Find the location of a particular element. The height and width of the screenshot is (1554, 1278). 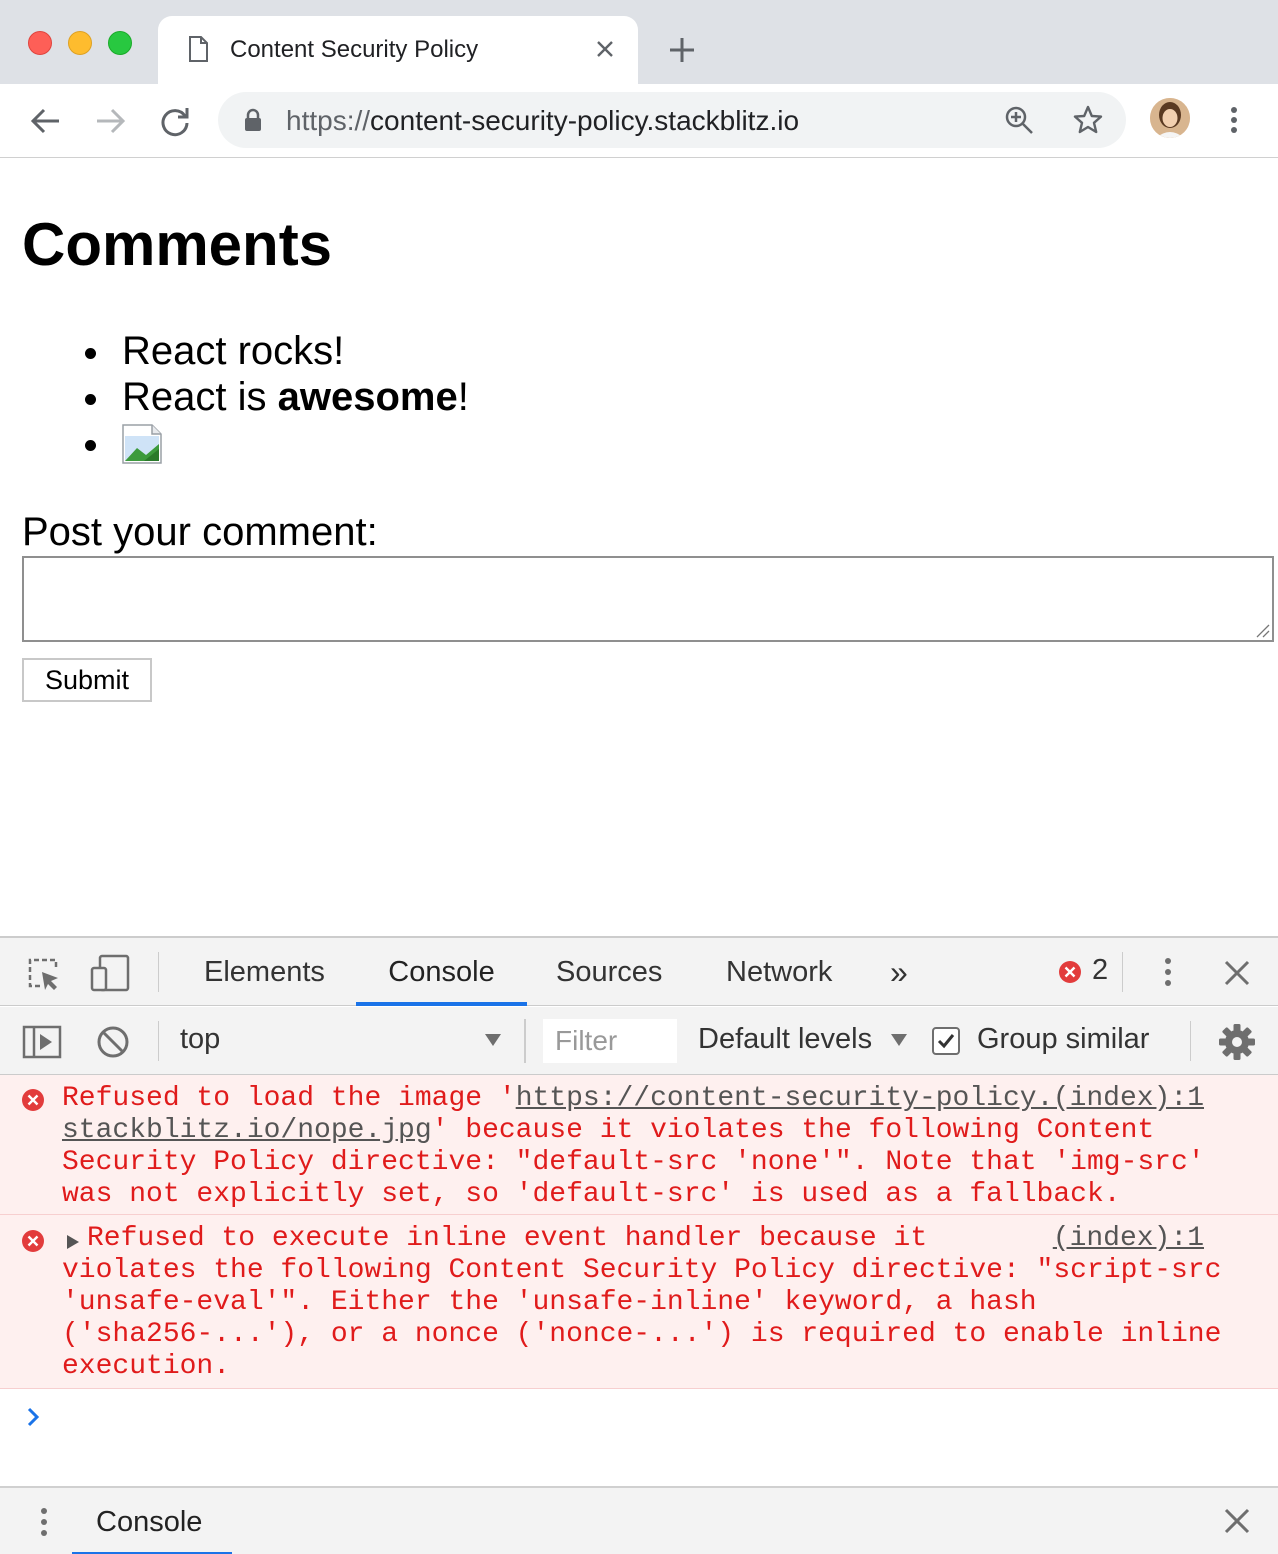

expand-triangle-icon is located at coordinates (73, 1242).